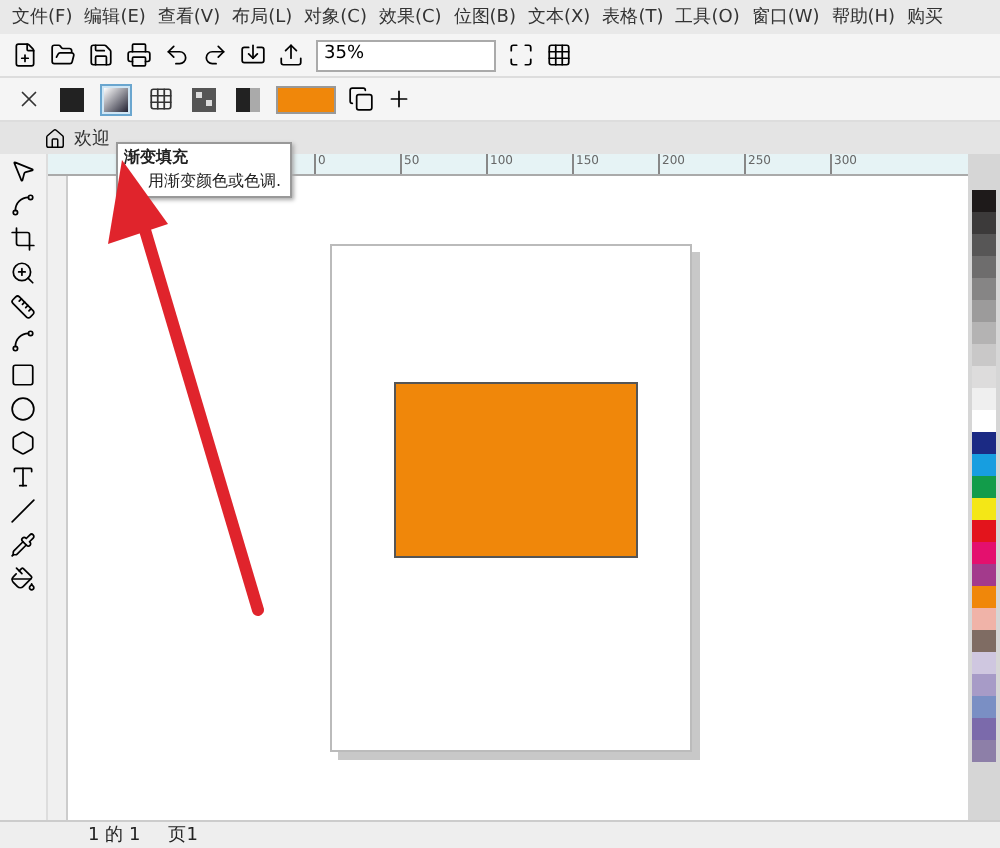 This screenshot has height=848, width=1000. I want to click on home-icon, so click(55, 138).